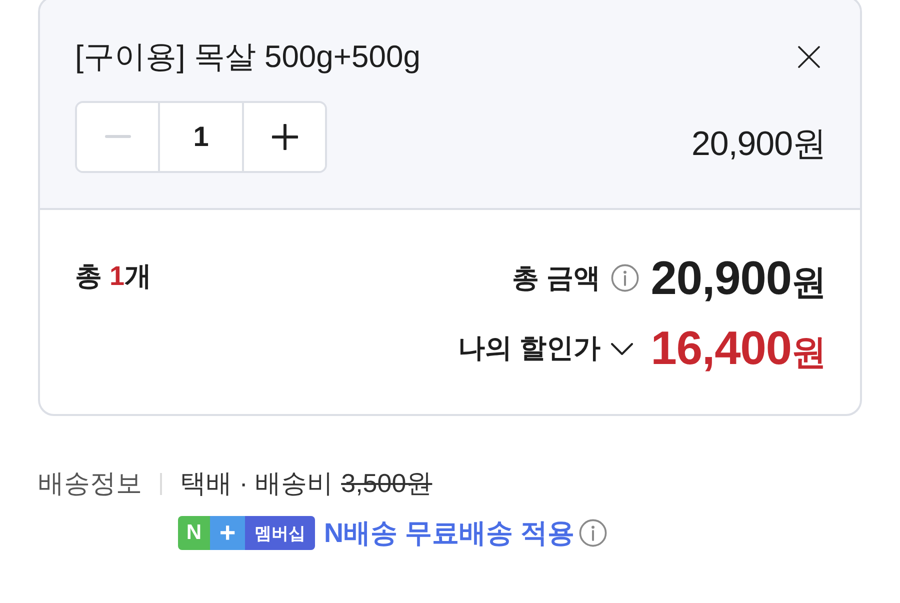  I want to click on discount-price-value: 16,400원, so click(738, 348).